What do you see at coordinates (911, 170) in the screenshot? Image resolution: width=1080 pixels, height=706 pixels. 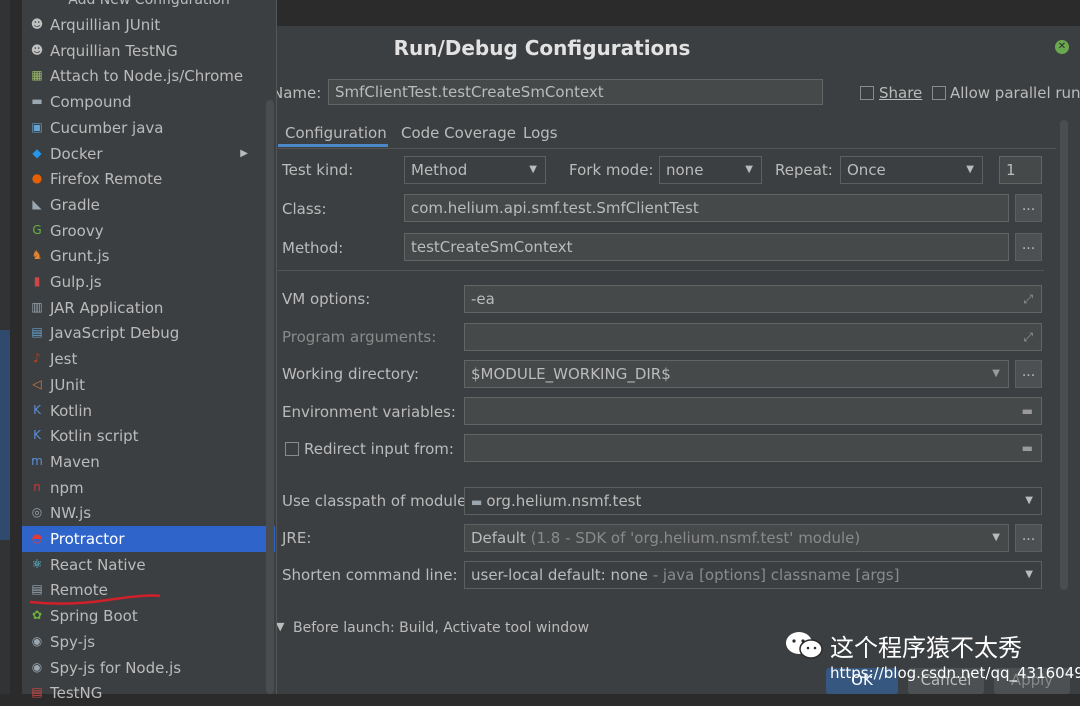 I see `repeat-select: Once ▼` at bounding box center [911, 170].